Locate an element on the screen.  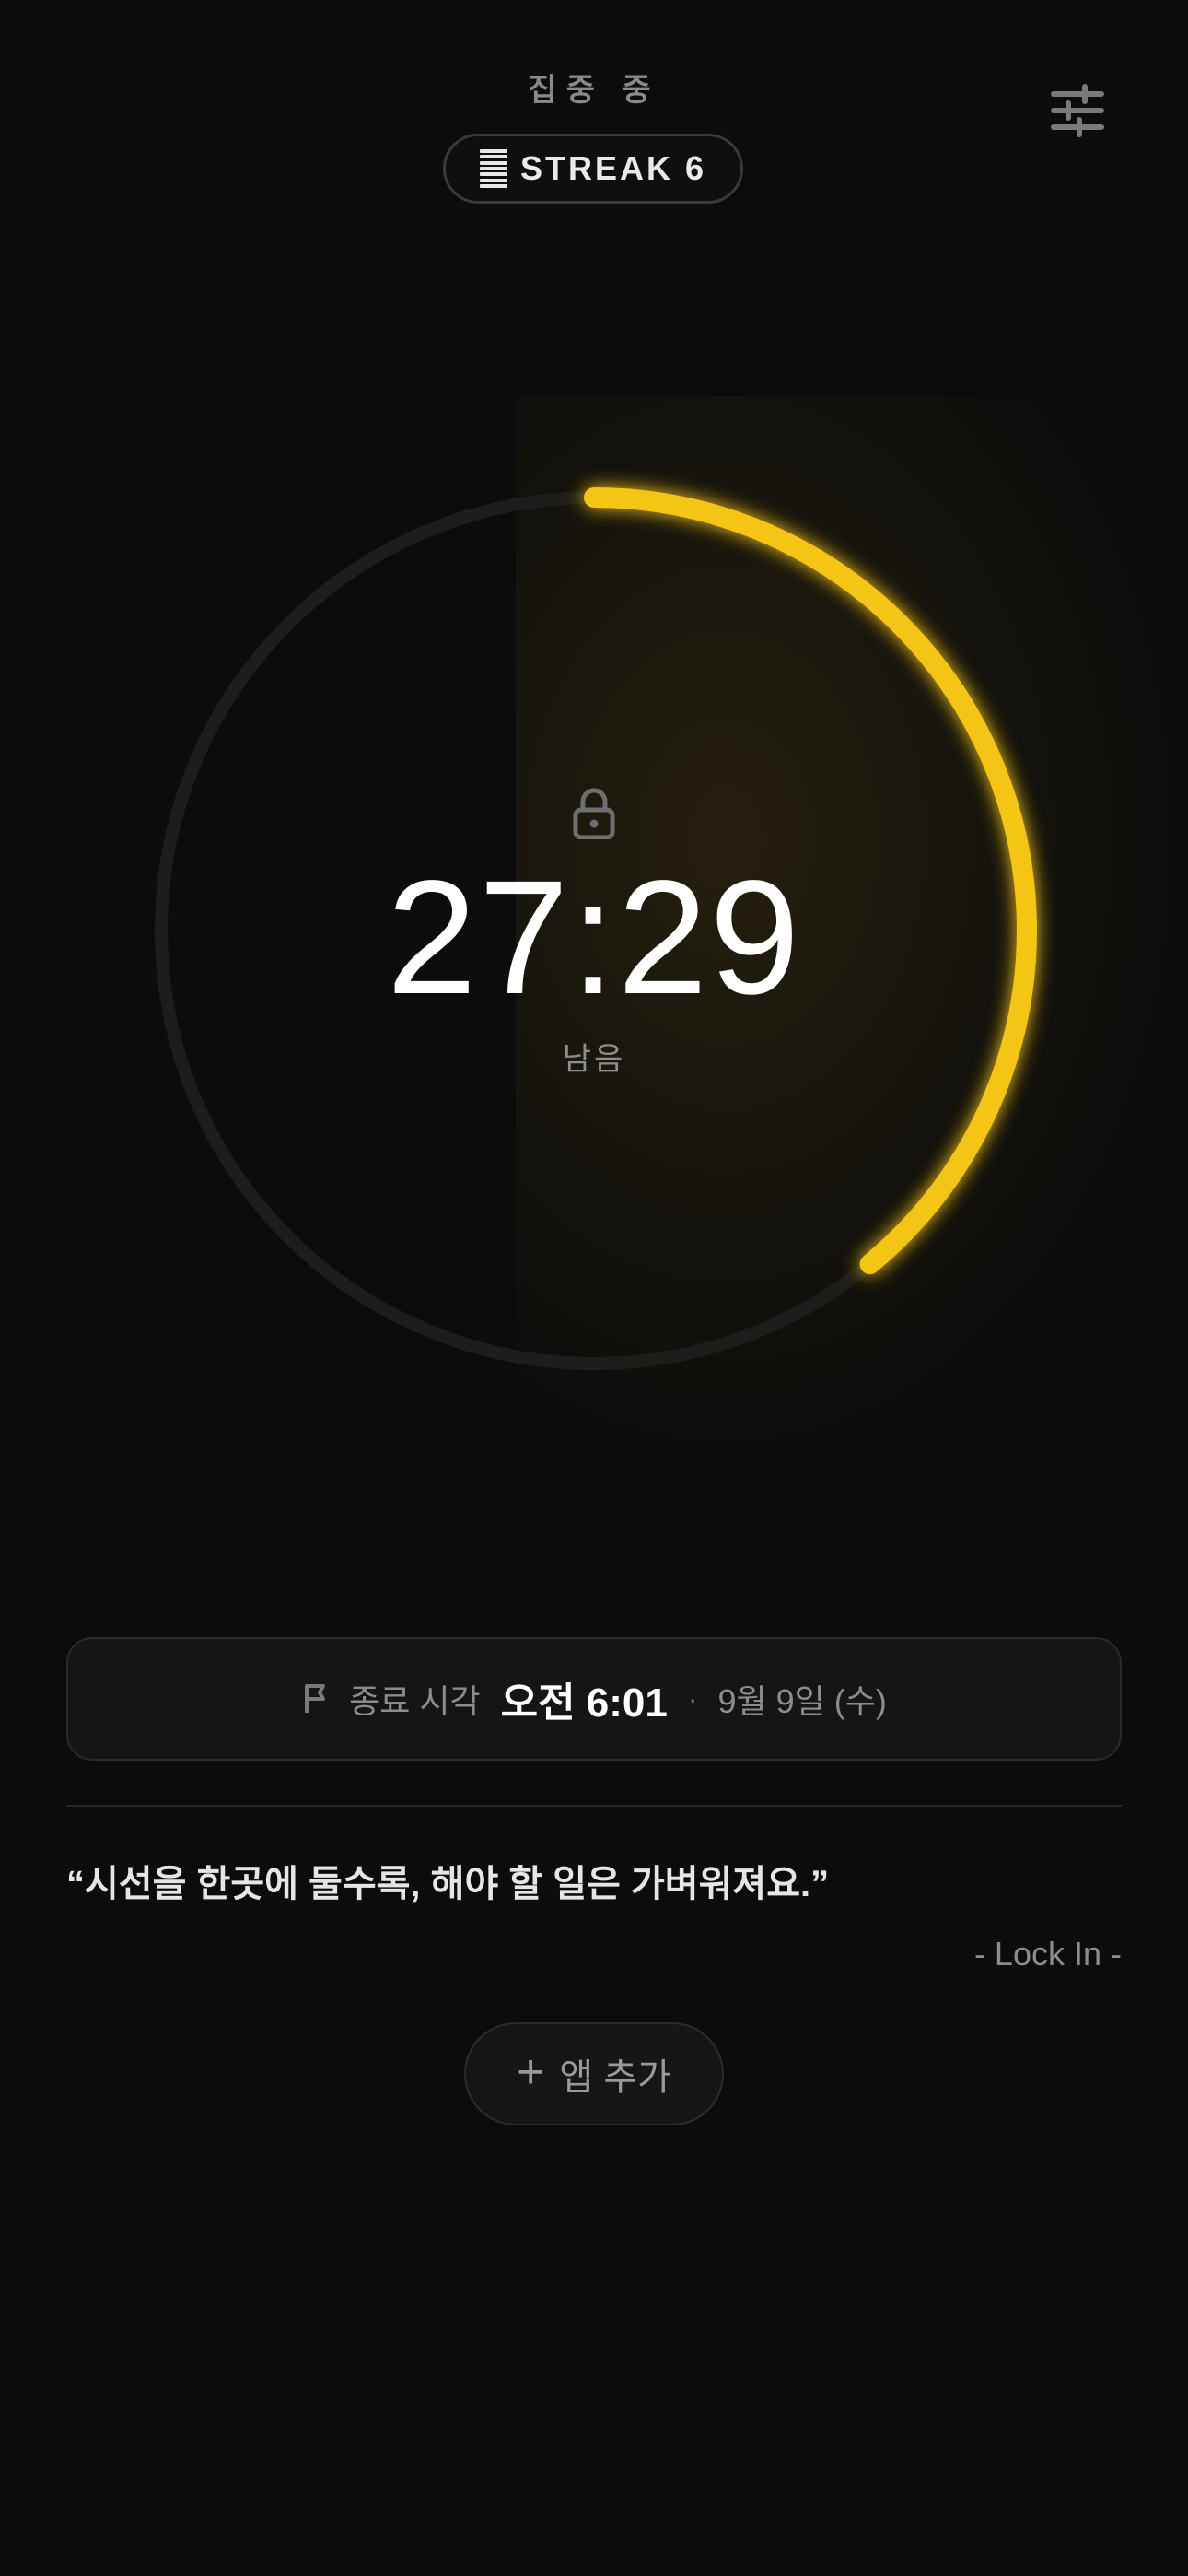
quote-text: “시선을 한곳에 둘수록, 해야 할 일은 가벼워져요.” is located at coordinates (448, 1884).